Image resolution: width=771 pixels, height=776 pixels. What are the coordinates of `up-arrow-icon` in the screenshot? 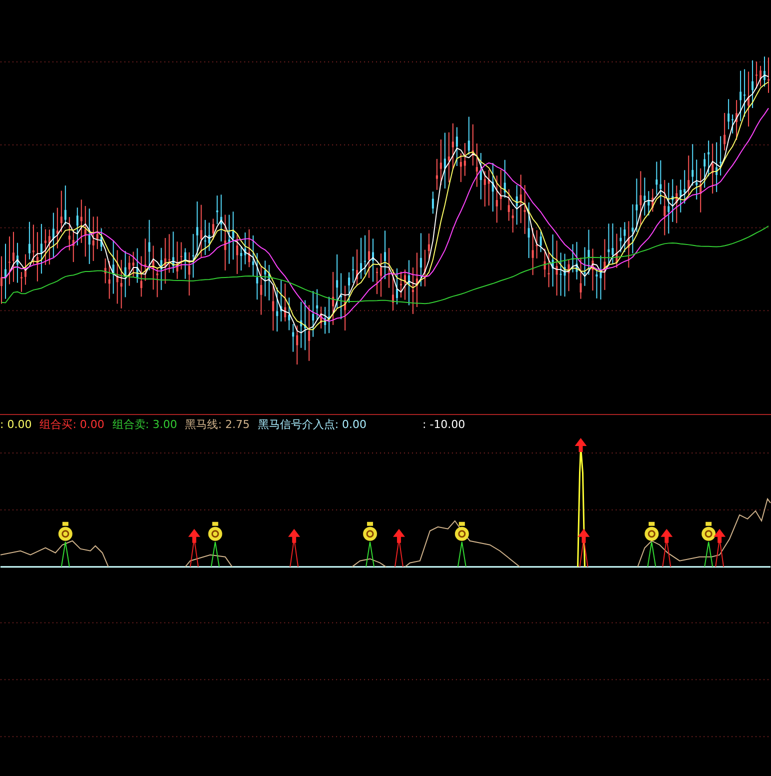 It's located at (580, 445).